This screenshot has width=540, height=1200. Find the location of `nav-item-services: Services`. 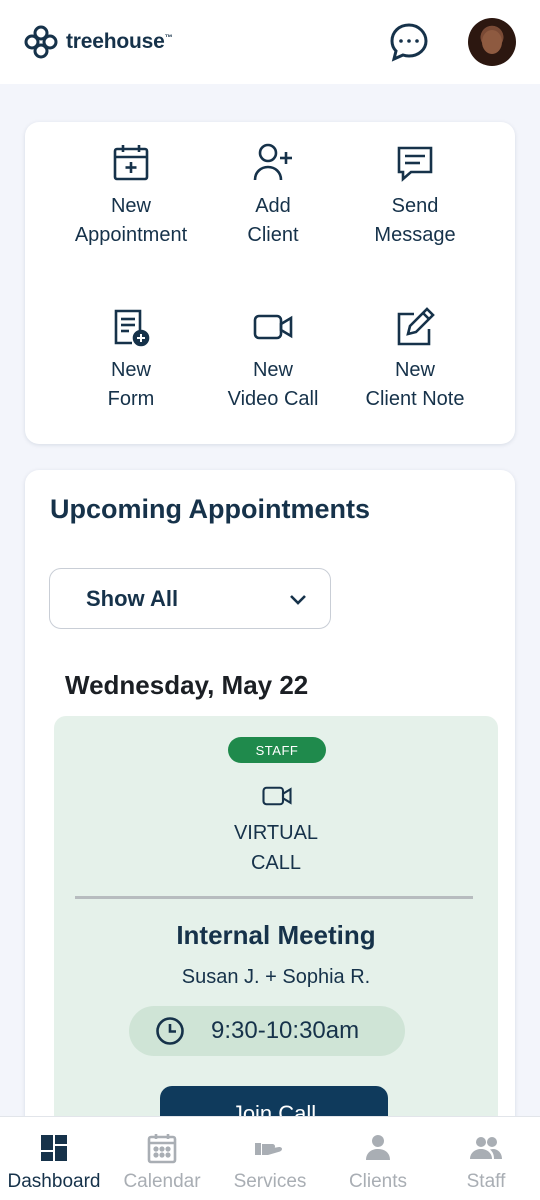

nav-item-services: Services is located at coordinates (270, 1158).